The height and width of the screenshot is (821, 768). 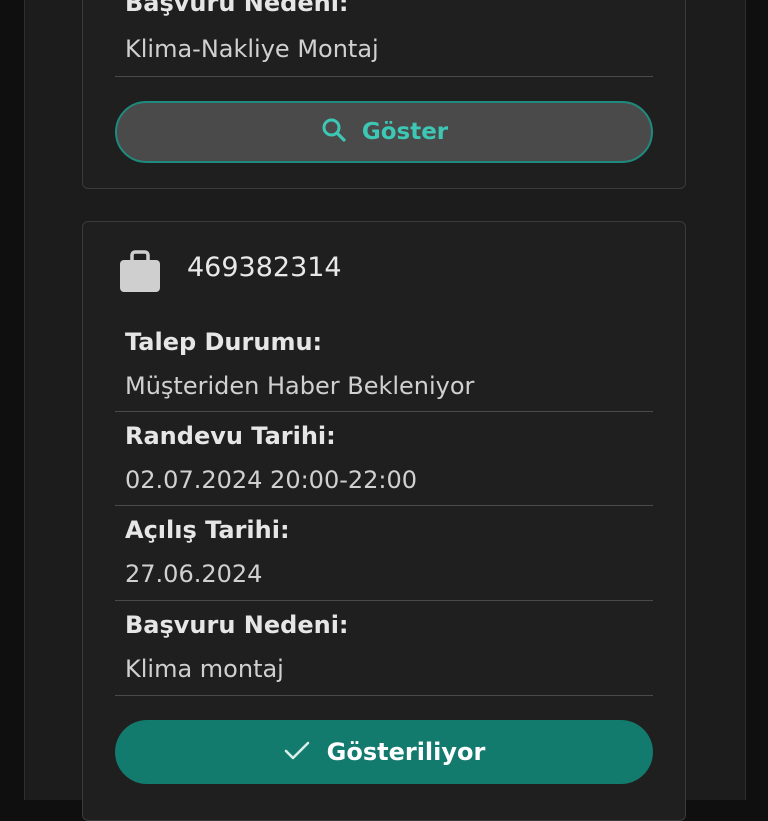 I want to click on search-icon, so click(x=334, y=132).